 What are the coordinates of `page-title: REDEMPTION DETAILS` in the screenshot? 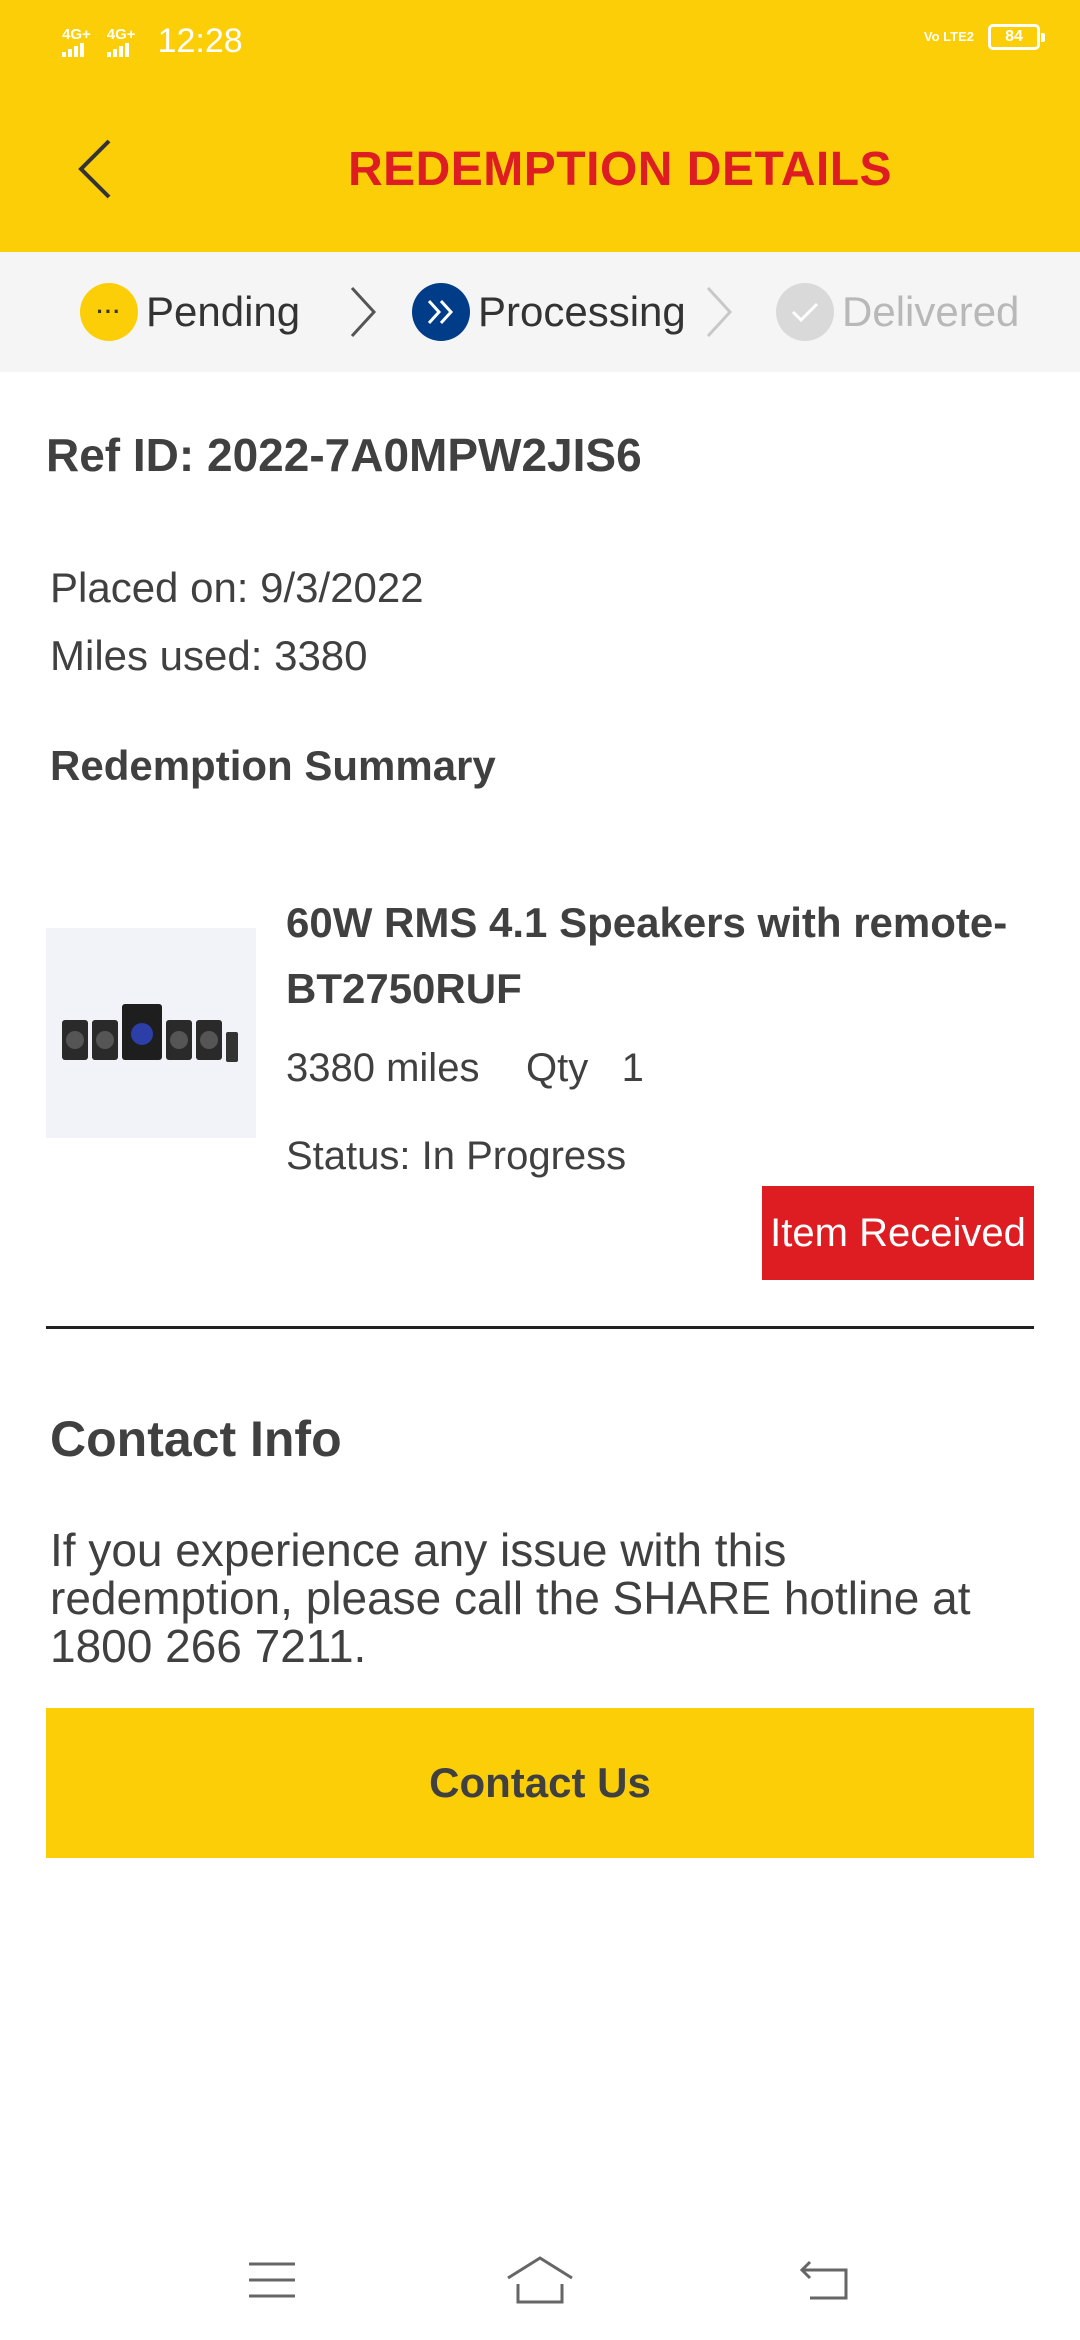 It's located at (620, 169).